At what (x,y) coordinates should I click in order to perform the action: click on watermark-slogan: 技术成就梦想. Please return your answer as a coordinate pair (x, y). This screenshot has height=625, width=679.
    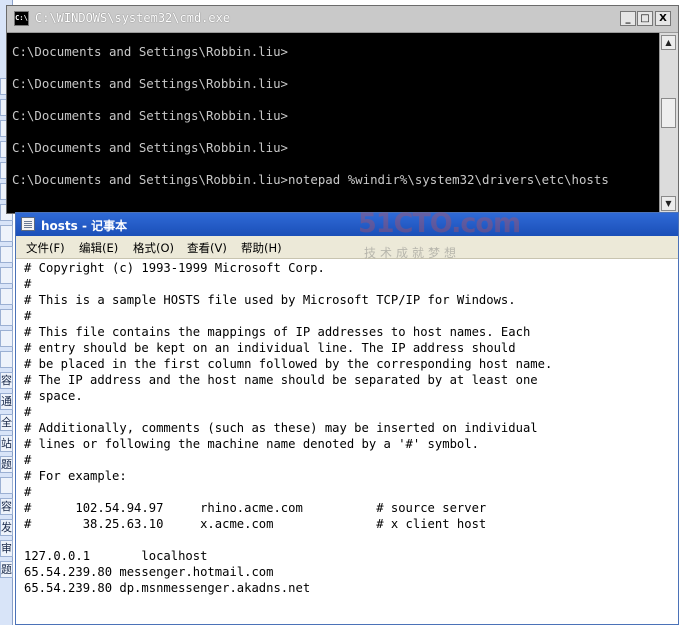
    Looking at the image, I should click on (412, 253).